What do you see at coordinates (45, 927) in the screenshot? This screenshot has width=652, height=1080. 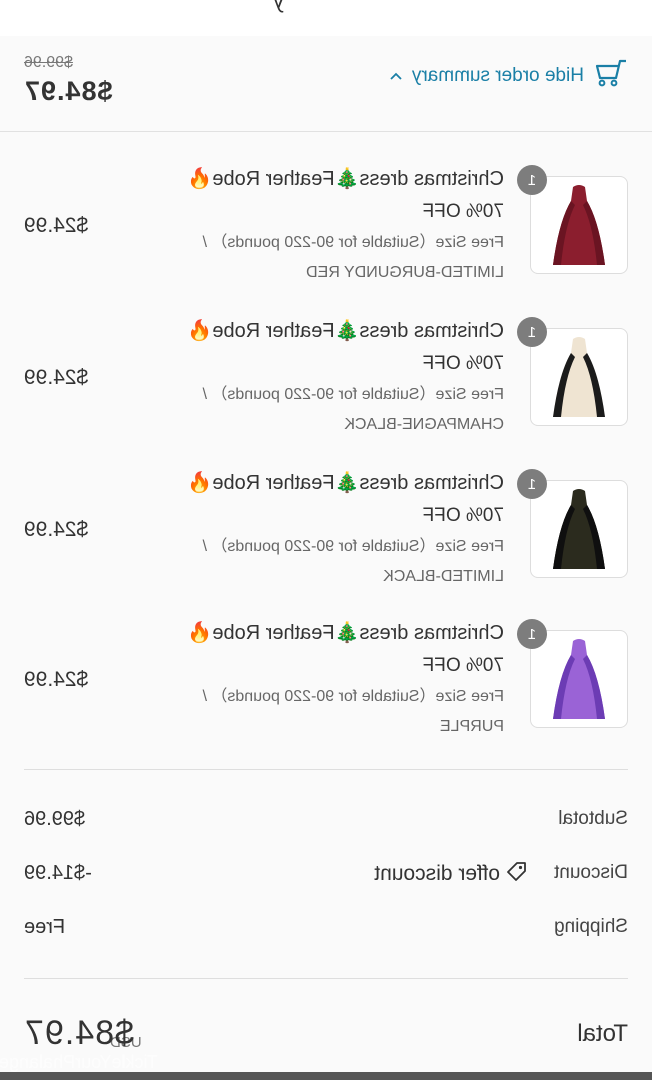 I see `shipping-value: Free` at bounding box center [45, 927].